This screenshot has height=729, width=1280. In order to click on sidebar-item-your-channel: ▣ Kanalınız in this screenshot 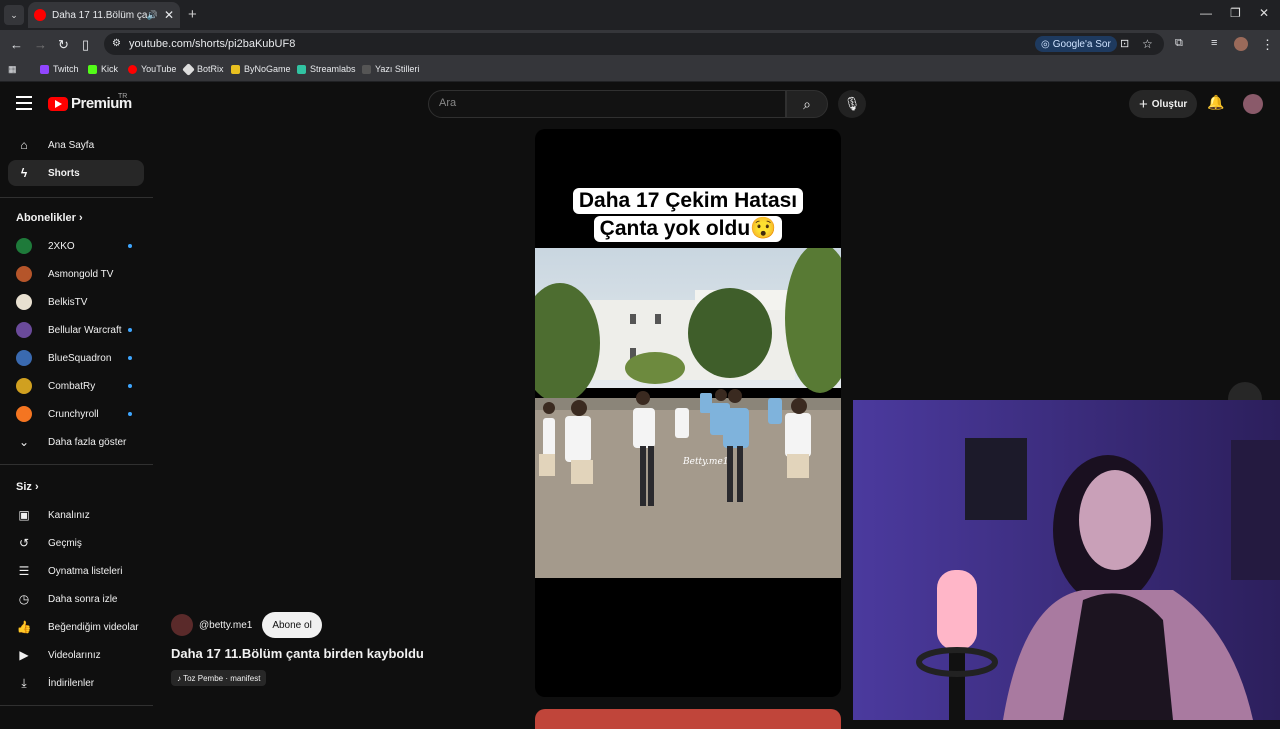, I will do `click(76, 515)`.